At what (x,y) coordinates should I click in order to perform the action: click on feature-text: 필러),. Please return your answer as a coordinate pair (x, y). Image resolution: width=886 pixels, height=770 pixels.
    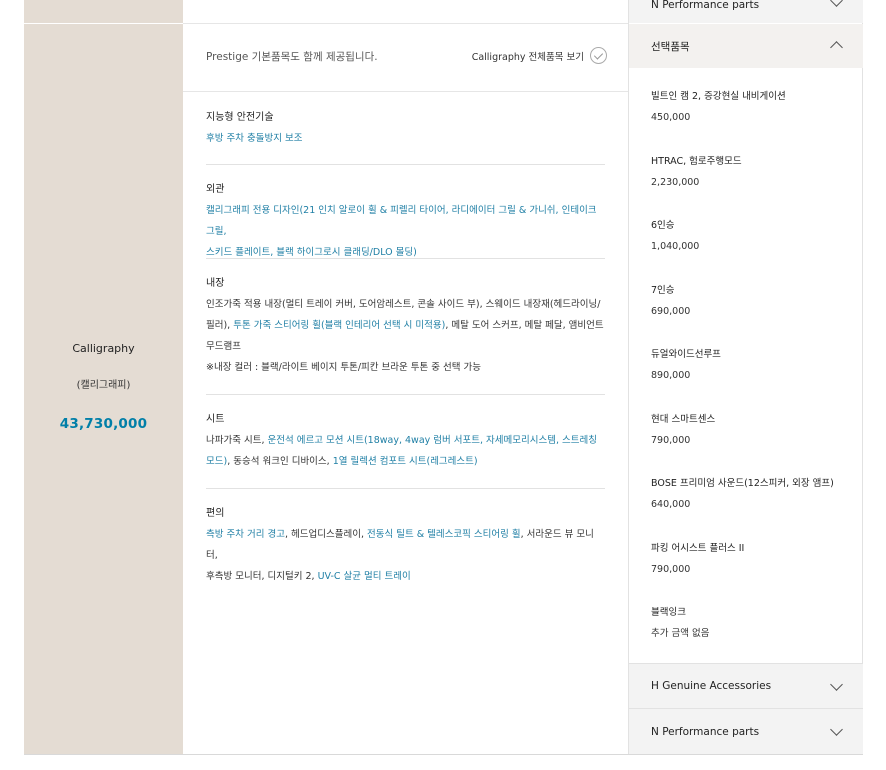
    Looking at the image, I should click on (220, 325).